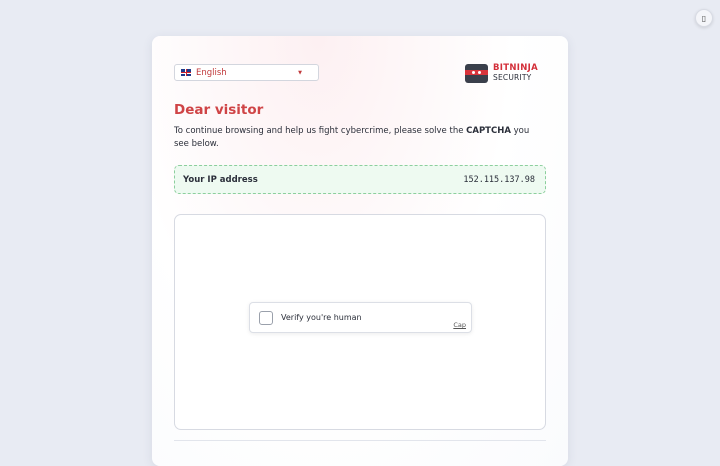 Image resolution: width=720 pixels, height=466 pixels. I want to click on logo-subtitle-text: SECURITY, so click(512, 77).